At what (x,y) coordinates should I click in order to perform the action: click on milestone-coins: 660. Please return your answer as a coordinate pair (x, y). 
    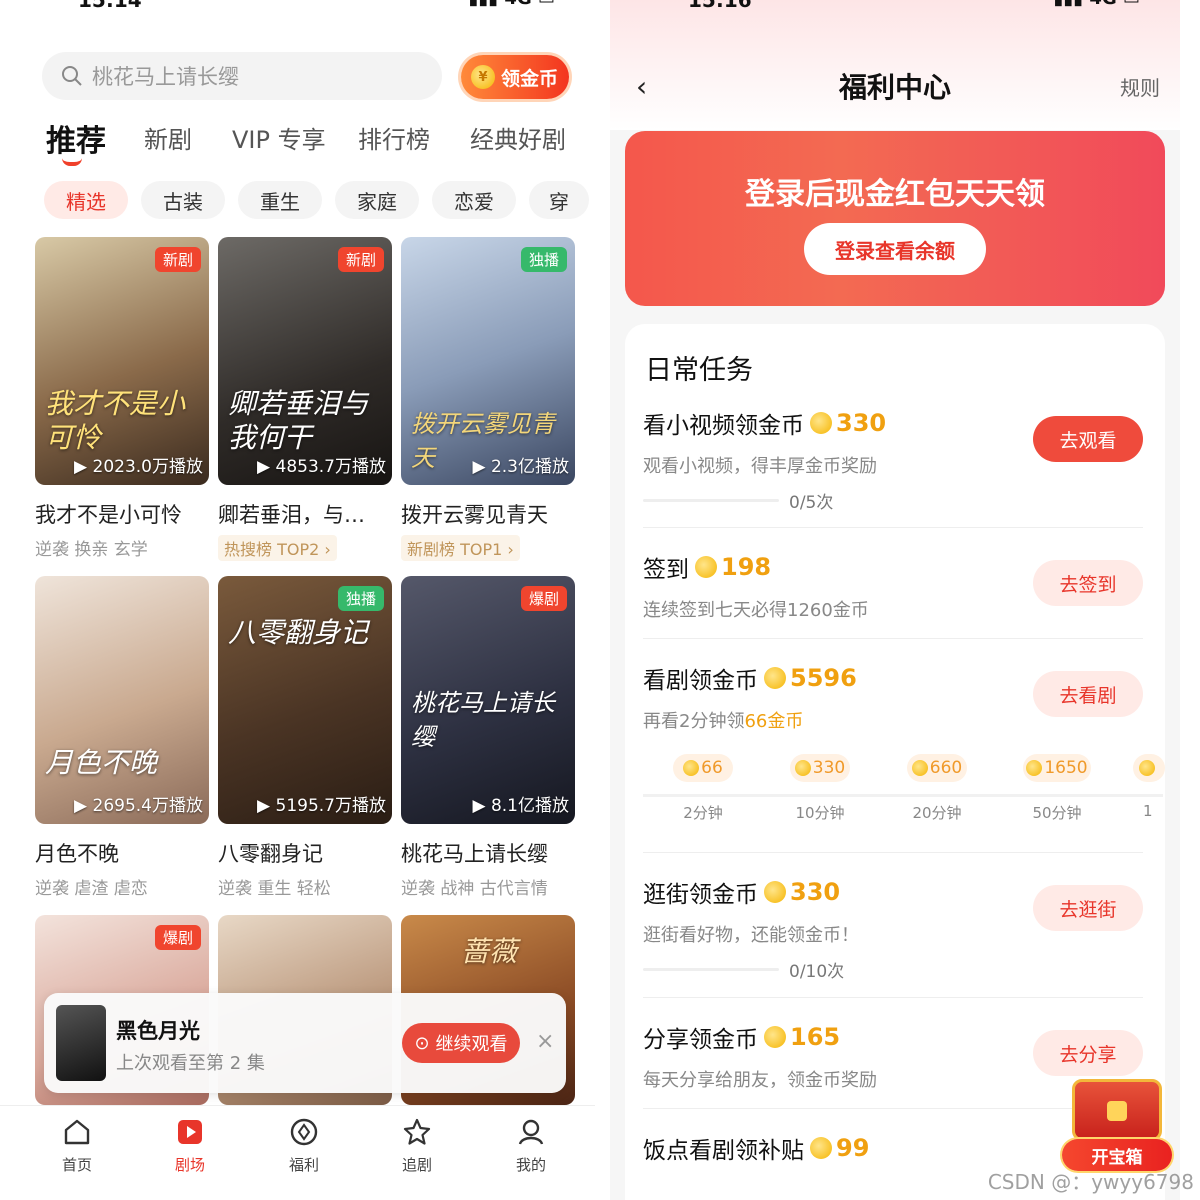
    Looking at the image, I should click on (946, 768).